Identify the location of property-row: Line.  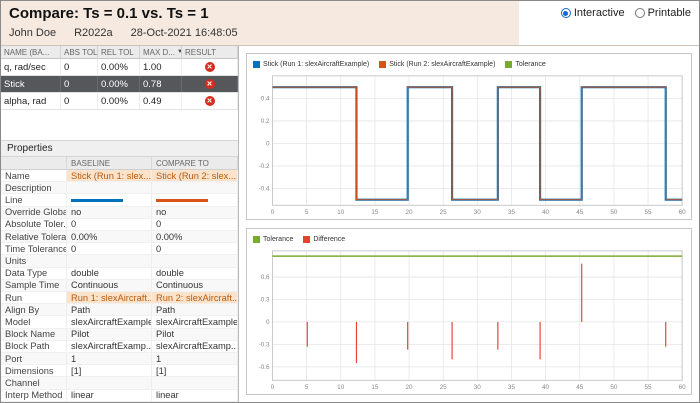
(119, 200).